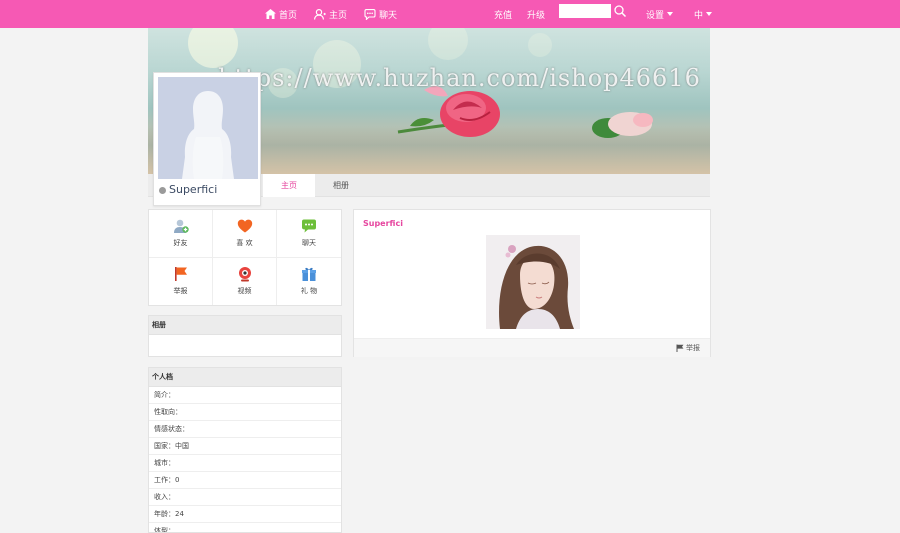 The height and width of the screenshot is (533, 900). I want to click on nav-home: 首页, so click(281, 14).